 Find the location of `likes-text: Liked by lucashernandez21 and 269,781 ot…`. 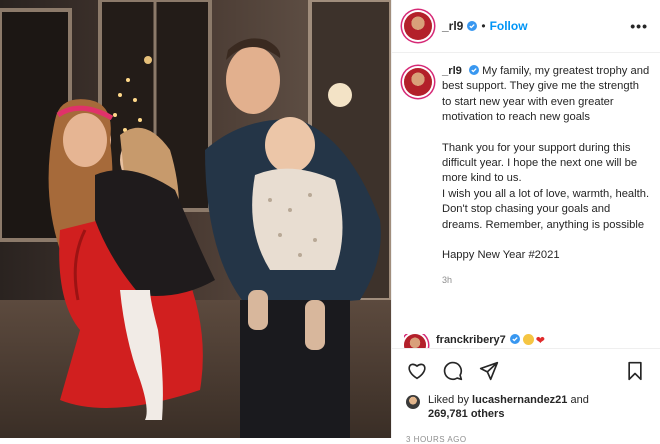

likes-text: Liked by lucashernandez21 and 269,781 ot… is located at coordinates (508, 407).